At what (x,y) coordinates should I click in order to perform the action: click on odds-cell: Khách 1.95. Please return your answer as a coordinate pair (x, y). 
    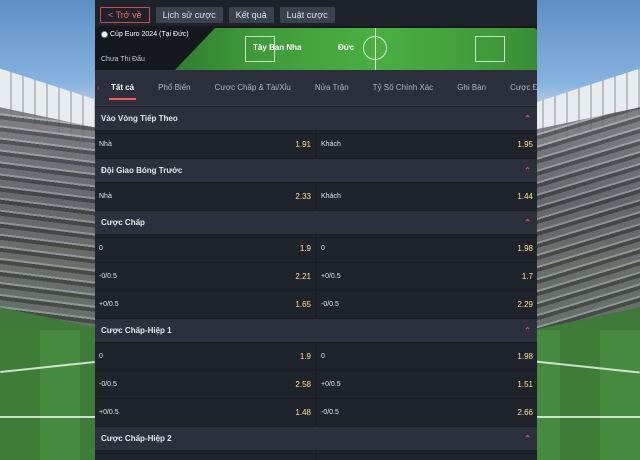
    Looking at the image, I should click on (426, 144).